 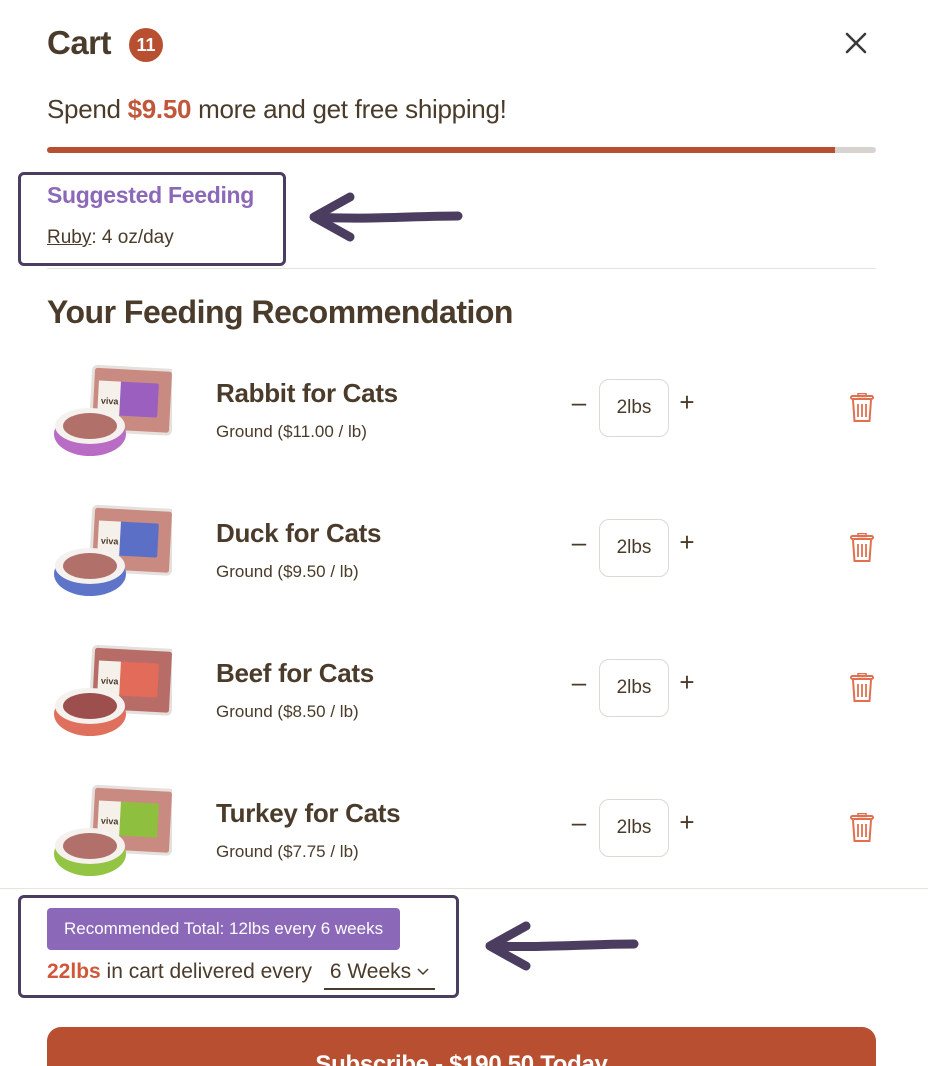 I want to click on cart-count-badge: 11, so click(x=146, y=45).